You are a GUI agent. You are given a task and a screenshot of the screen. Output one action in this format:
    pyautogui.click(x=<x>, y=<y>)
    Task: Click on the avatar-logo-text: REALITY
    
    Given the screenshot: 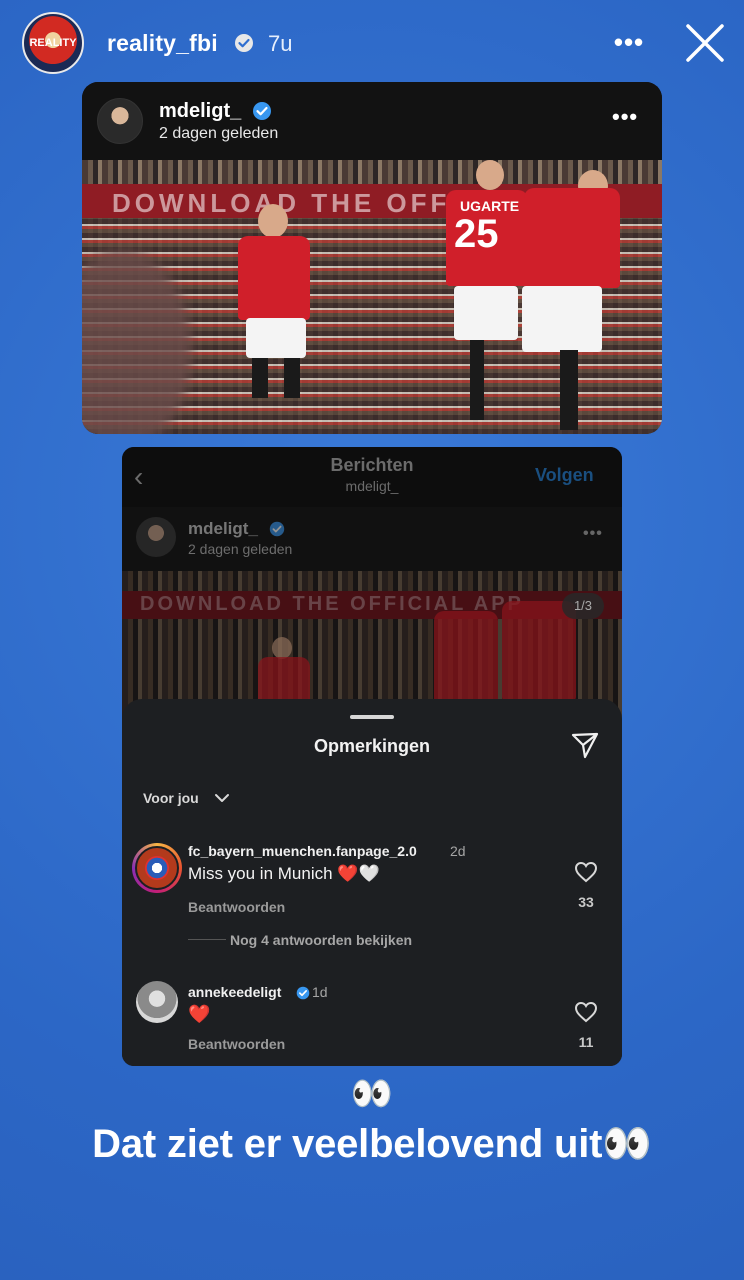 What is the action you would take?
    pyautogui.click(x=53, y=43)
    